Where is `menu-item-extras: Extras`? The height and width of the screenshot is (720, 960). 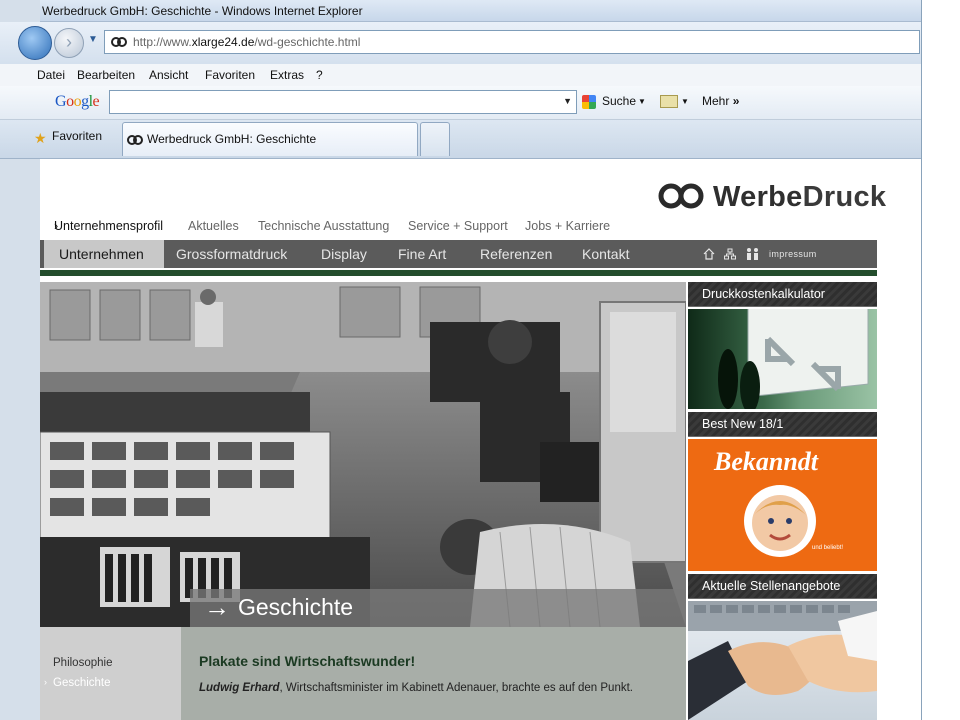 menu-item-extras: Extras is located at coordinates (287, 75).